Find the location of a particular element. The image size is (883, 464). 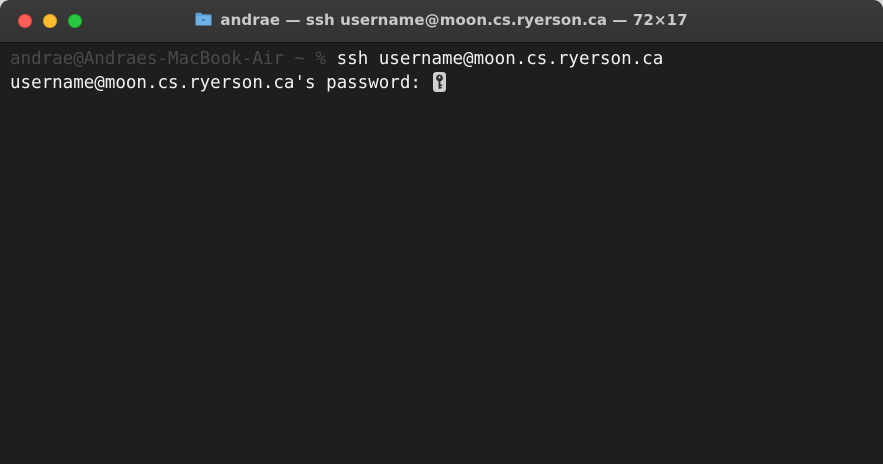

password-prompt: username@moon.cs.ryerson.ca's password: is located at coordinates (221, 83).